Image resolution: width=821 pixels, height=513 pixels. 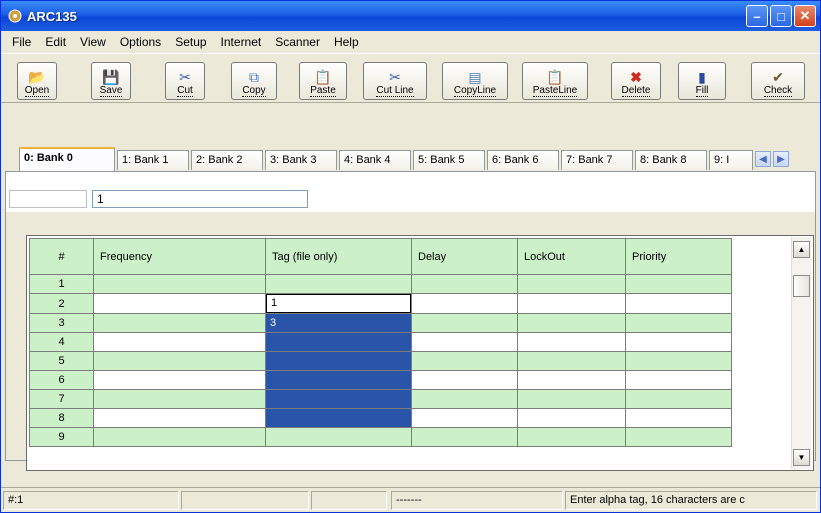 What do you see at coordinates (781, 159) in the screenshot?
I see `tab-scroll-right-button: ▶` at bounding box center [781, 159].